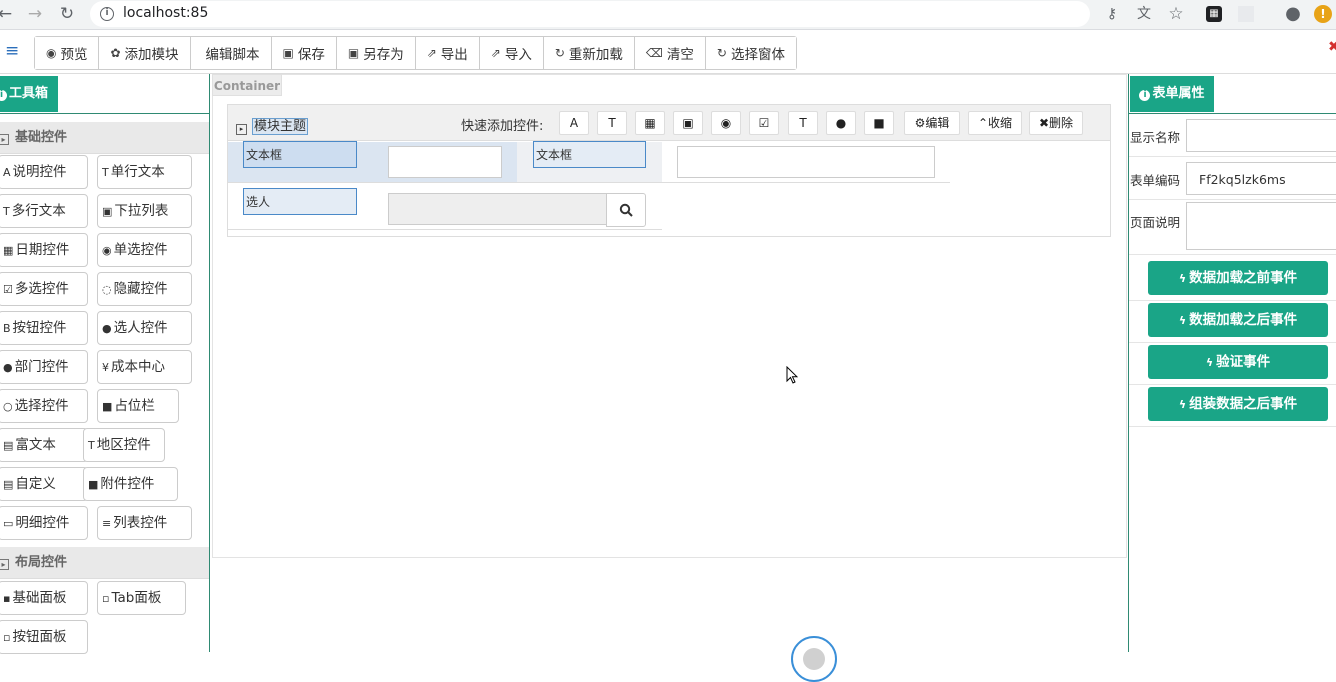 Image resolution: width=1336 pixels, height=682 pixels. Describe the element at coordinates (8, 14) in the screenshot. I see `back-icon: ←` at that location.